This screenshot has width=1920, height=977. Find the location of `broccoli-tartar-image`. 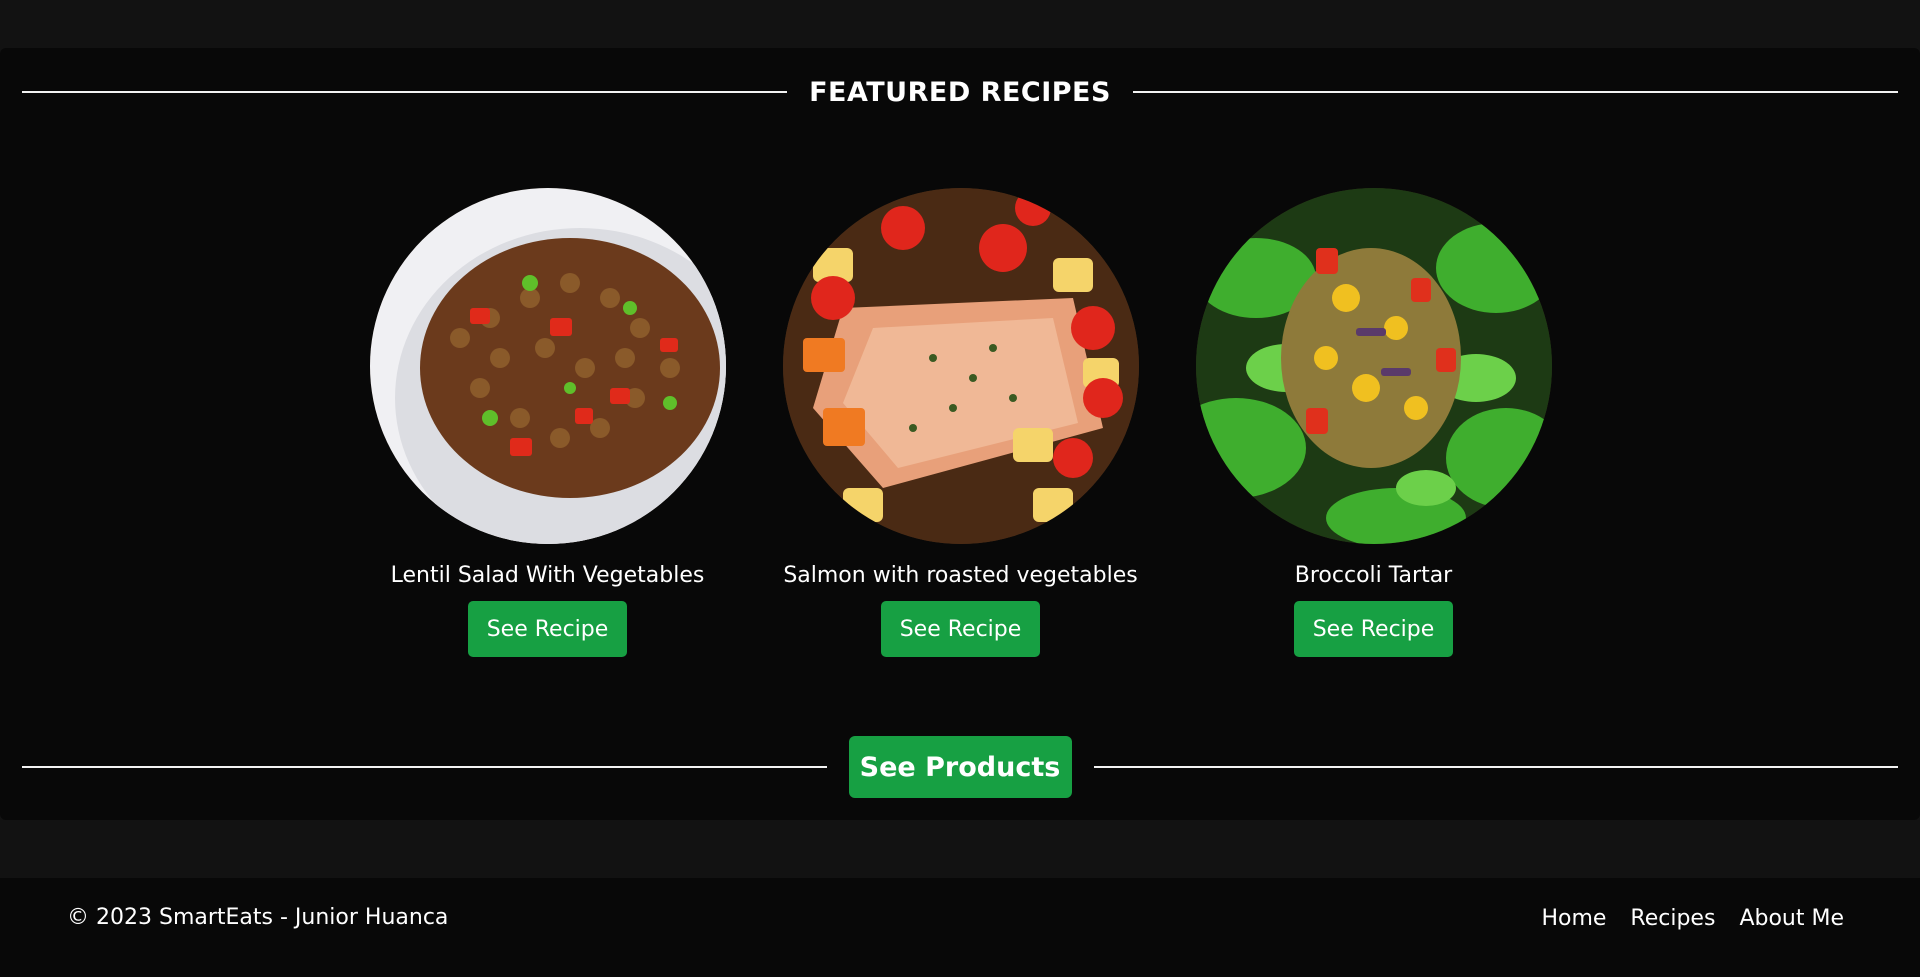

broccoli-tartar-image is located at coordinates (1373, 366).